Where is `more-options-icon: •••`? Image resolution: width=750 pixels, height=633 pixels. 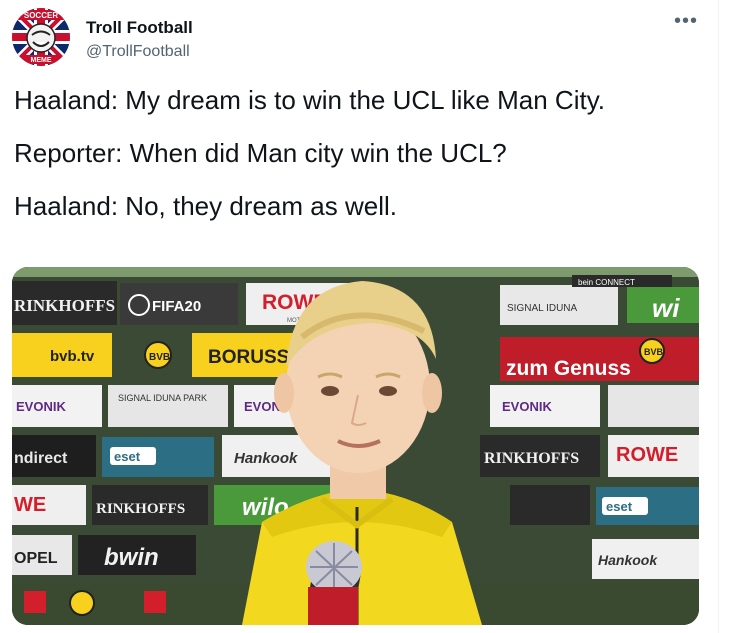 more-options-icon: ••• is located at coordinates (686, 21).